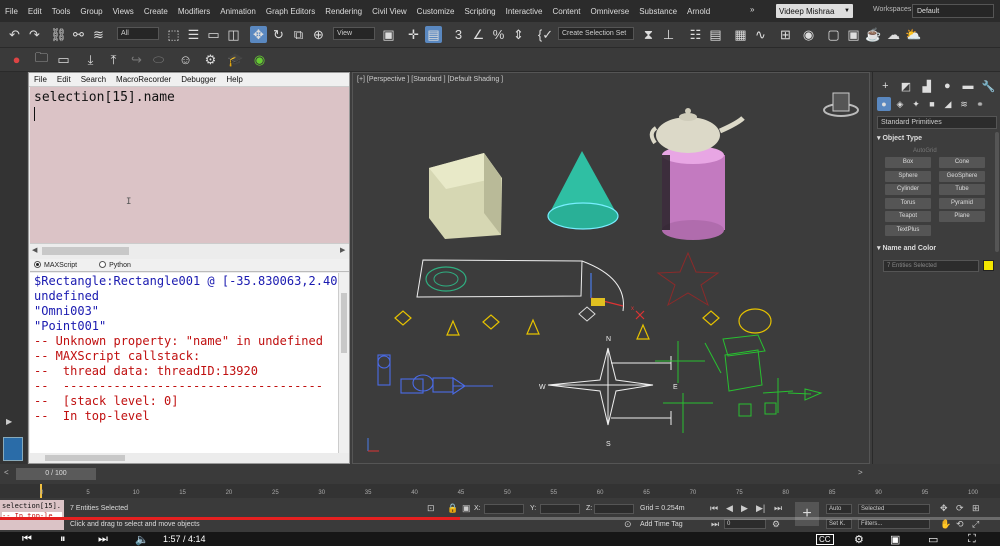 This screenshot has height=546, width=1000. Describe the element at coordinates (113, 59) in the screenshot. I see `export-icon: ⤒` at that location.